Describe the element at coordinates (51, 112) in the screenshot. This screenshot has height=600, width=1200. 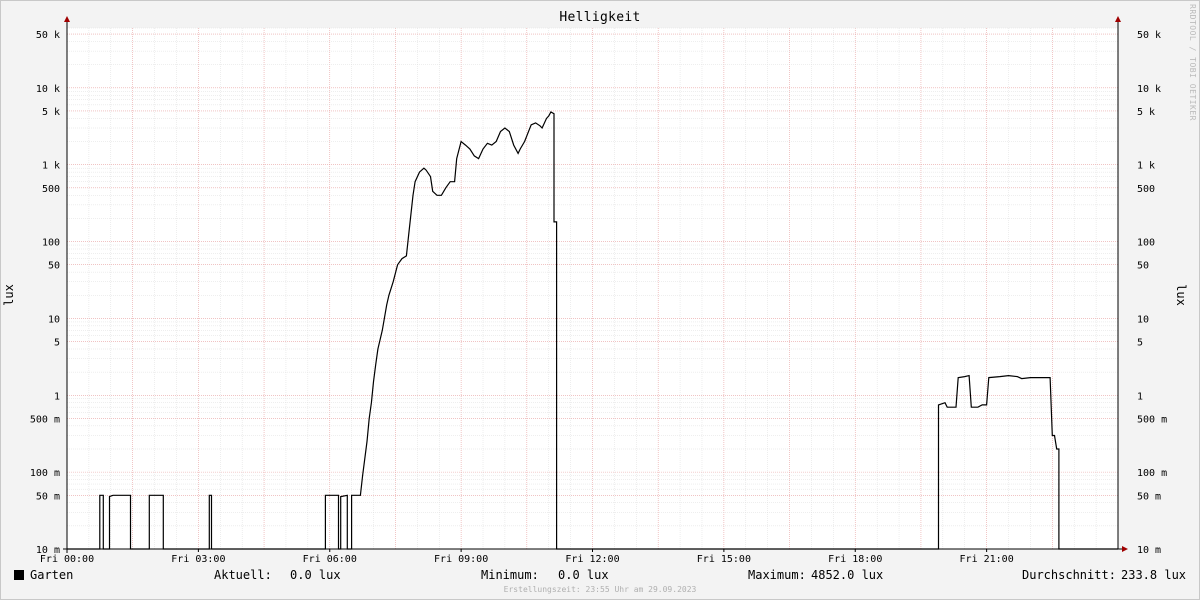
I see `y-tick-label-left: 5 k` at that location.